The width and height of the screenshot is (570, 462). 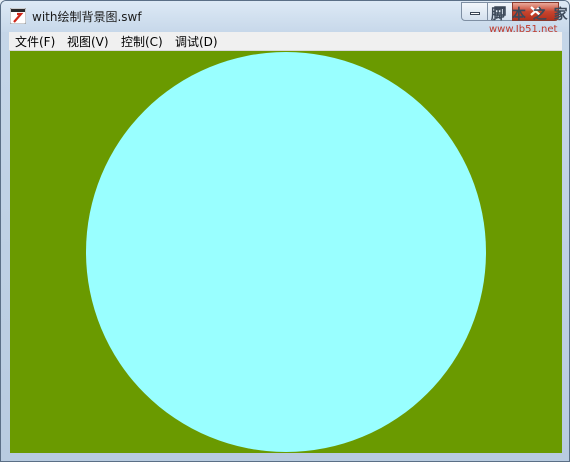 I want to click on minimize-icon, so click(x=475, y=13).